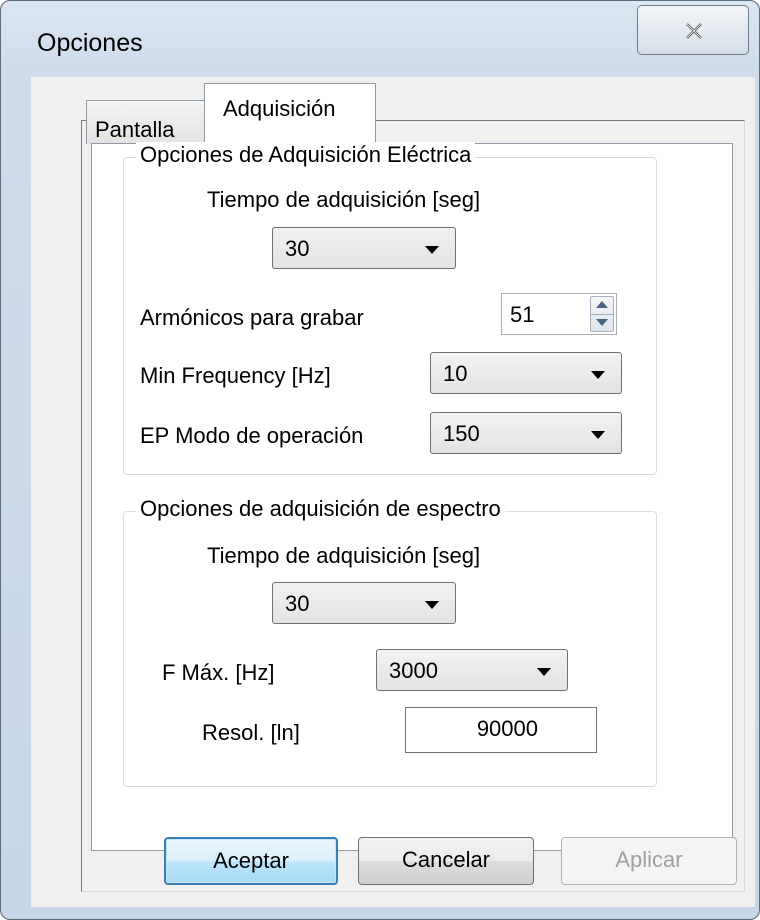 The height and width of the screenshot is (920, 760). I want to click on apply-button: Aplicar, so click(649, 861).